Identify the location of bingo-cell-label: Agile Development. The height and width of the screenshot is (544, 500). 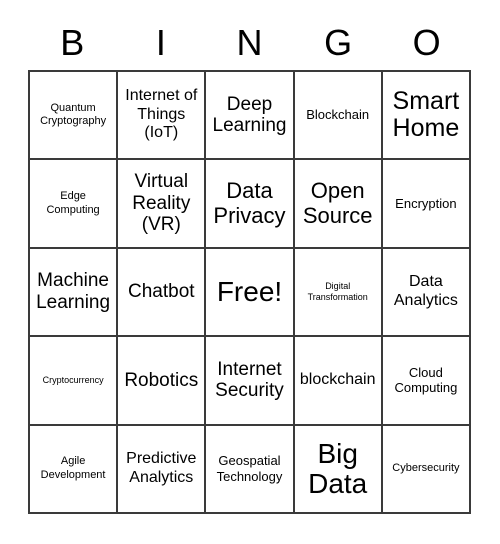
(73, 468).